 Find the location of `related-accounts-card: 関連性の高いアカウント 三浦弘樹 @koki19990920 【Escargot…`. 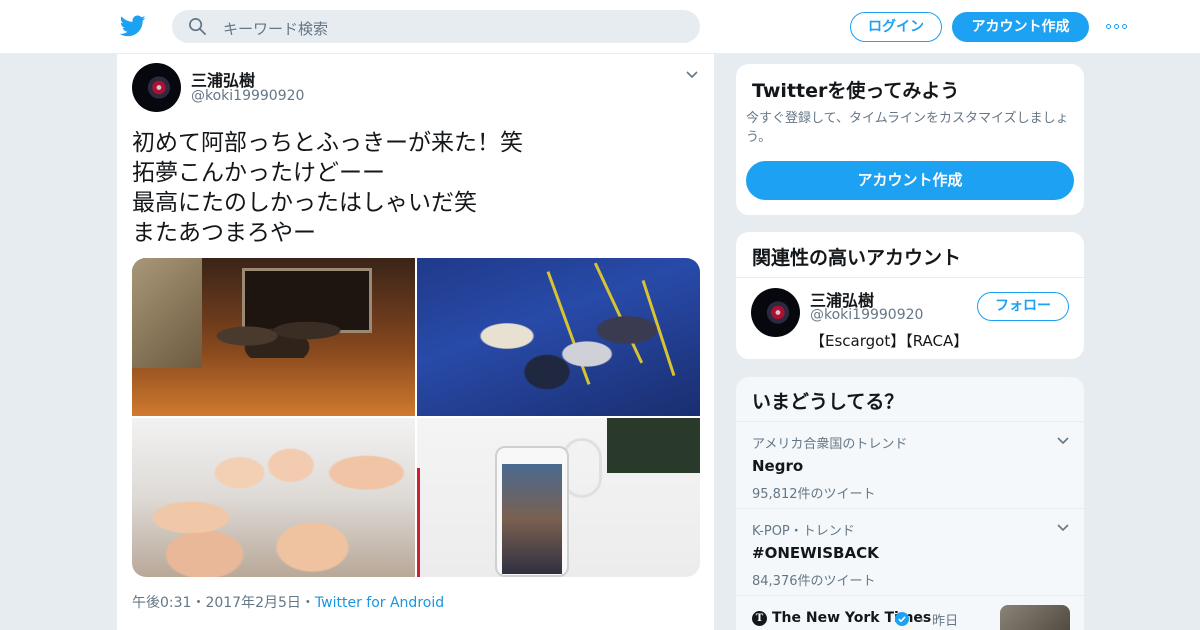

related-accounts-card: 関連性の高いアカウント 三浦弘樹 @koki19990920 【Escargot… is located at coordinates (910, 295).